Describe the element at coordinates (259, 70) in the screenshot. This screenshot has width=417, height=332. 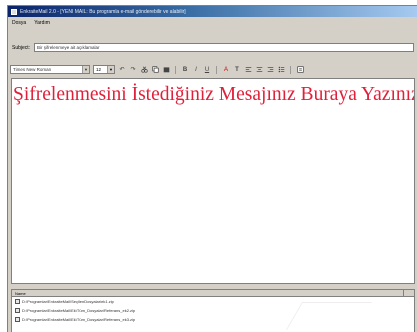
I see `align-center-icon` at that location.